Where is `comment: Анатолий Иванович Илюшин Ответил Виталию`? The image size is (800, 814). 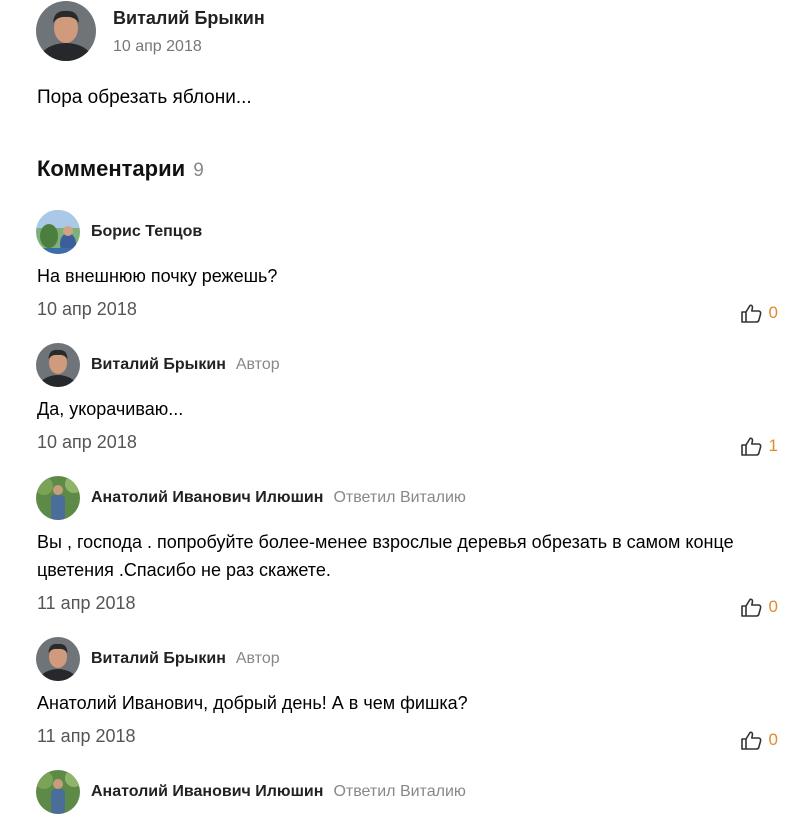
comment: Анатолий Иванович Илюшин Ответил Виталию is located at coordinates (409, 792).